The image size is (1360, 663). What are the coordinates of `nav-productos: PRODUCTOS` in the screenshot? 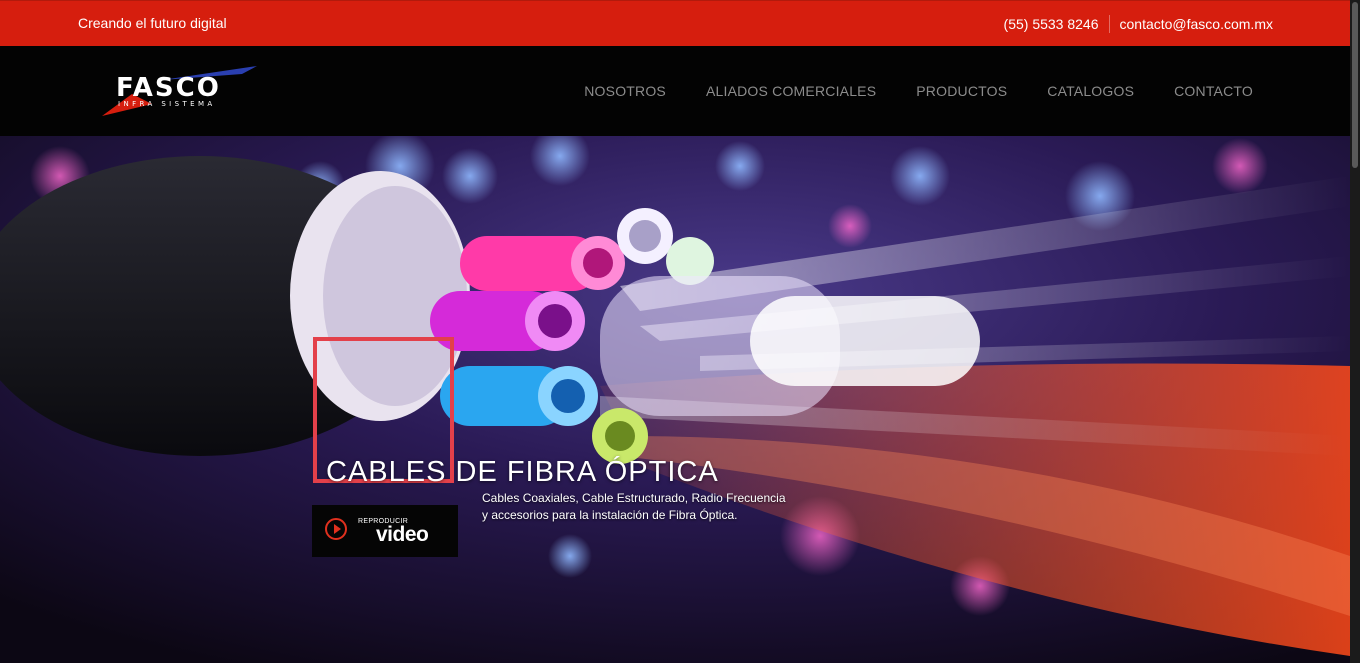 It's located at (961, 91).